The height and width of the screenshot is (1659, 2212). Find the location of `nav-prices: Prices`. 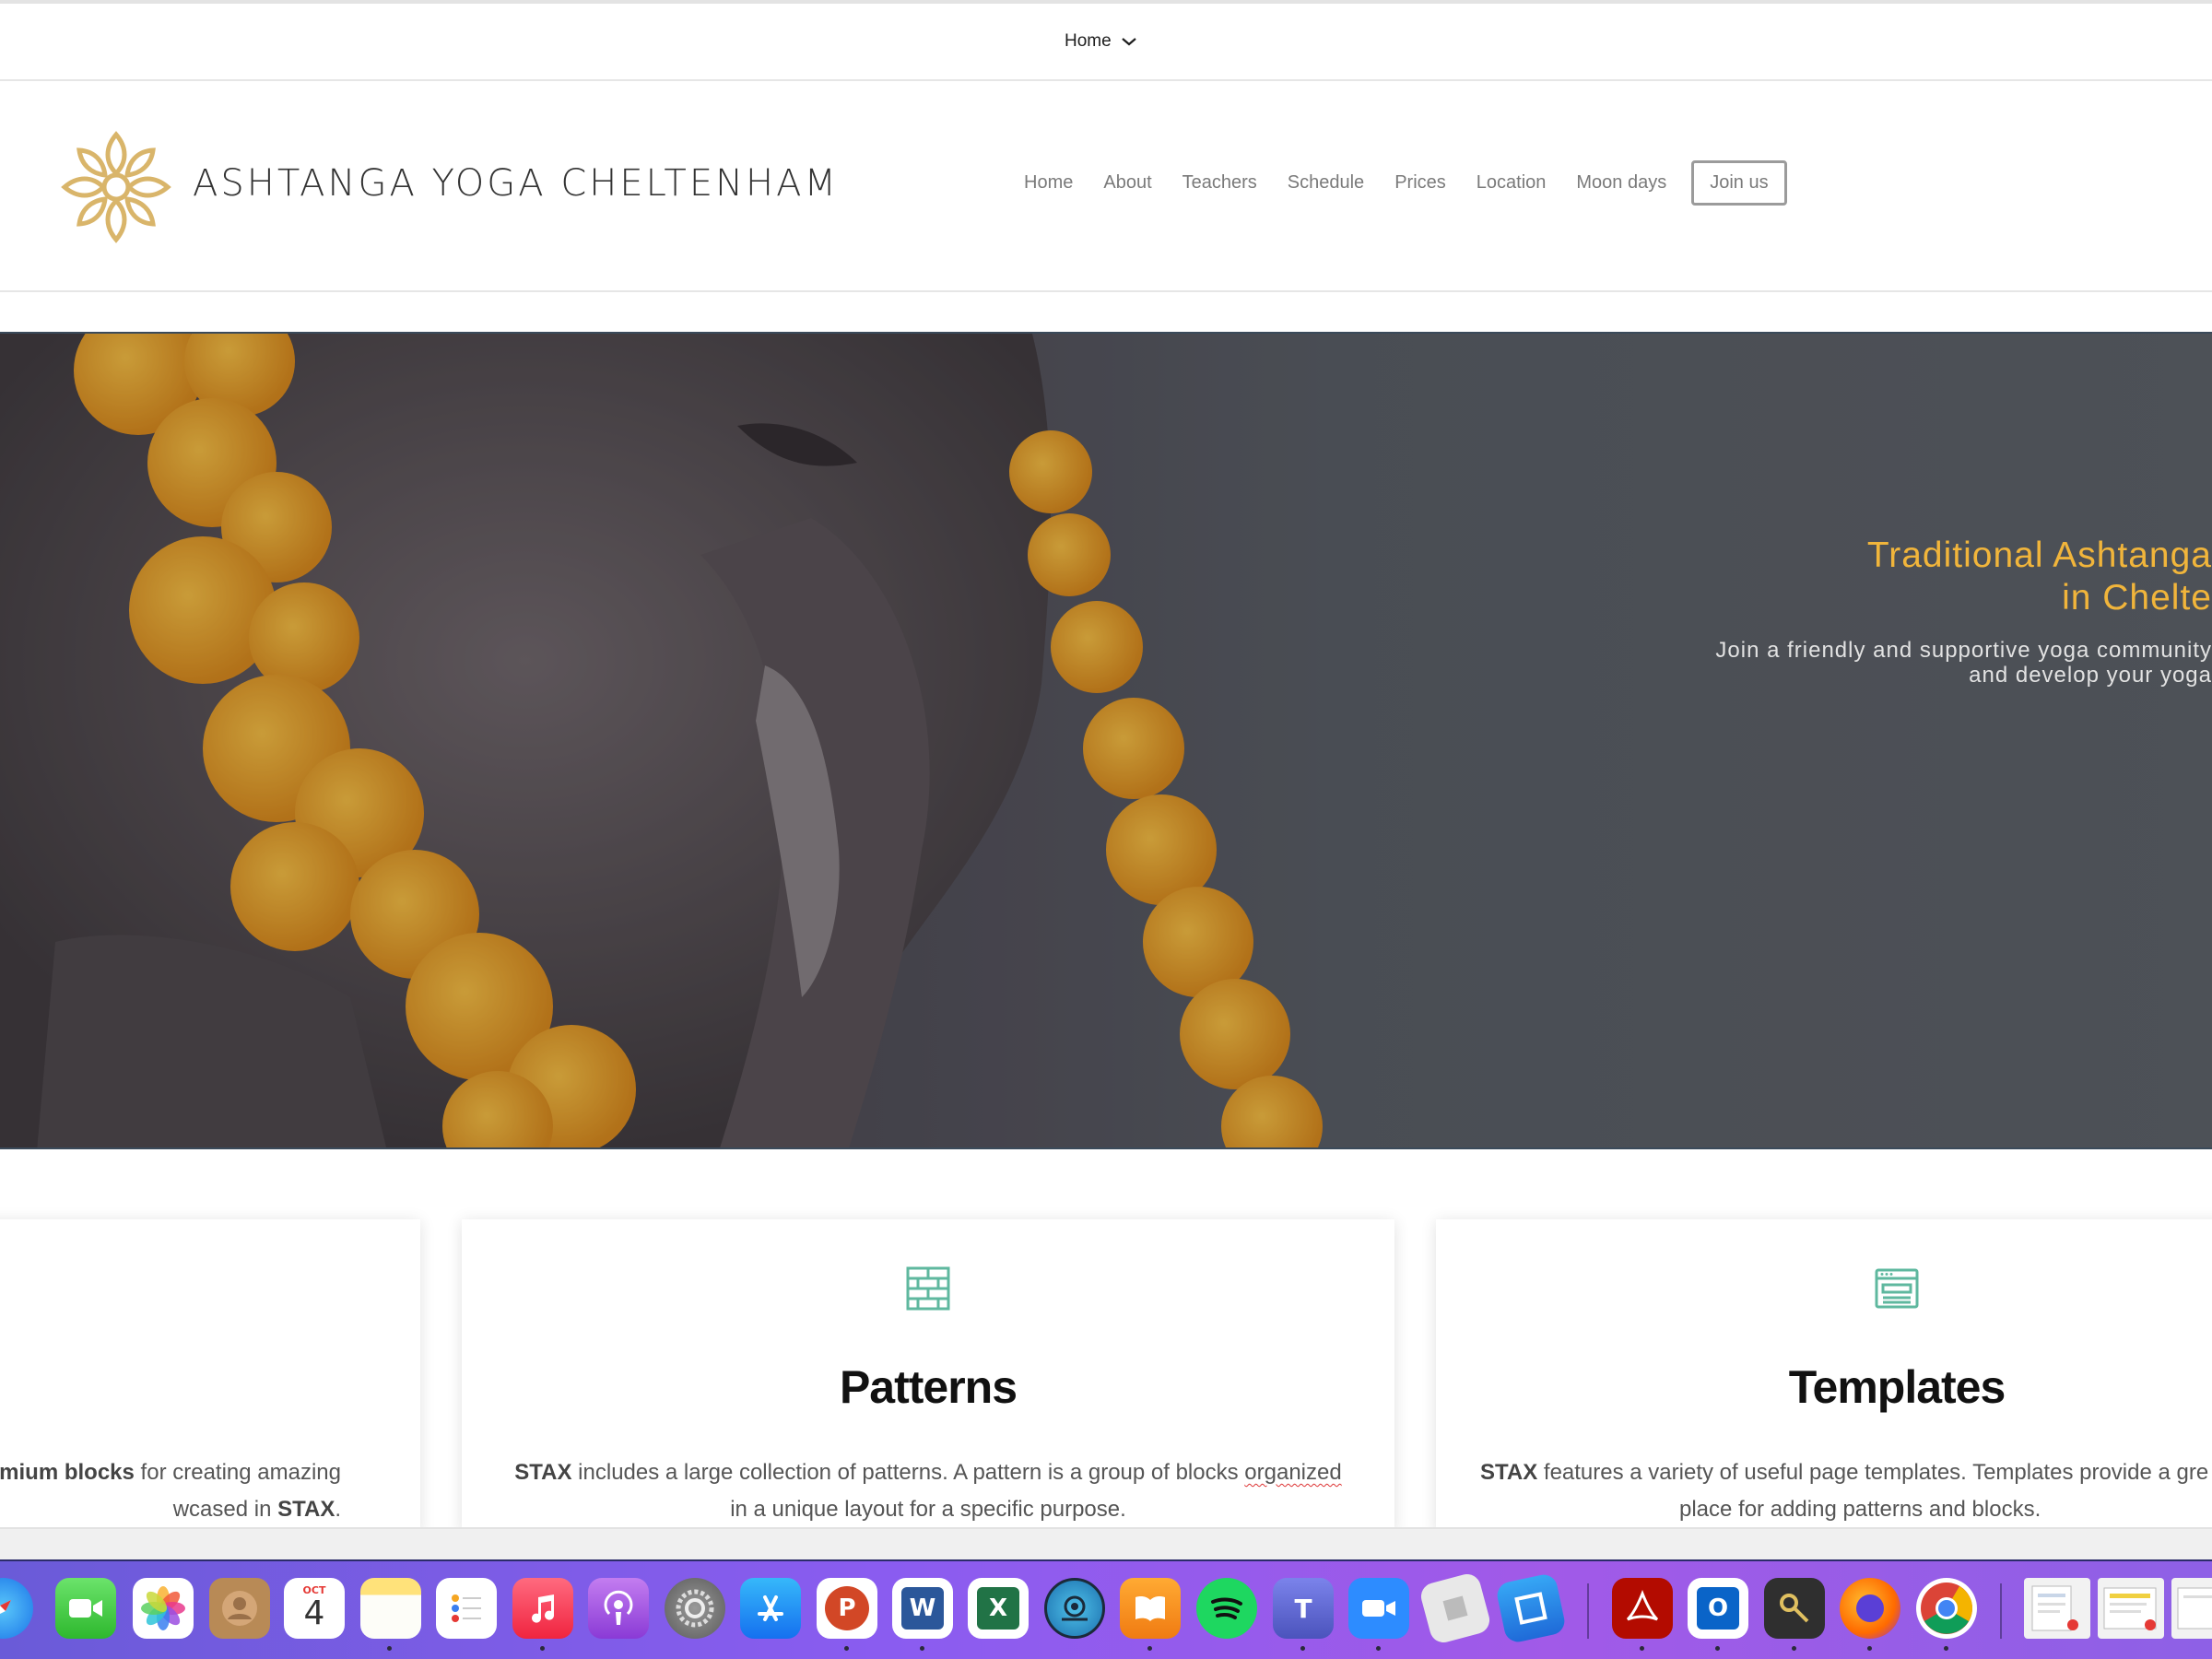

nav-prices: Prices is located at coordinates (1420, 183).